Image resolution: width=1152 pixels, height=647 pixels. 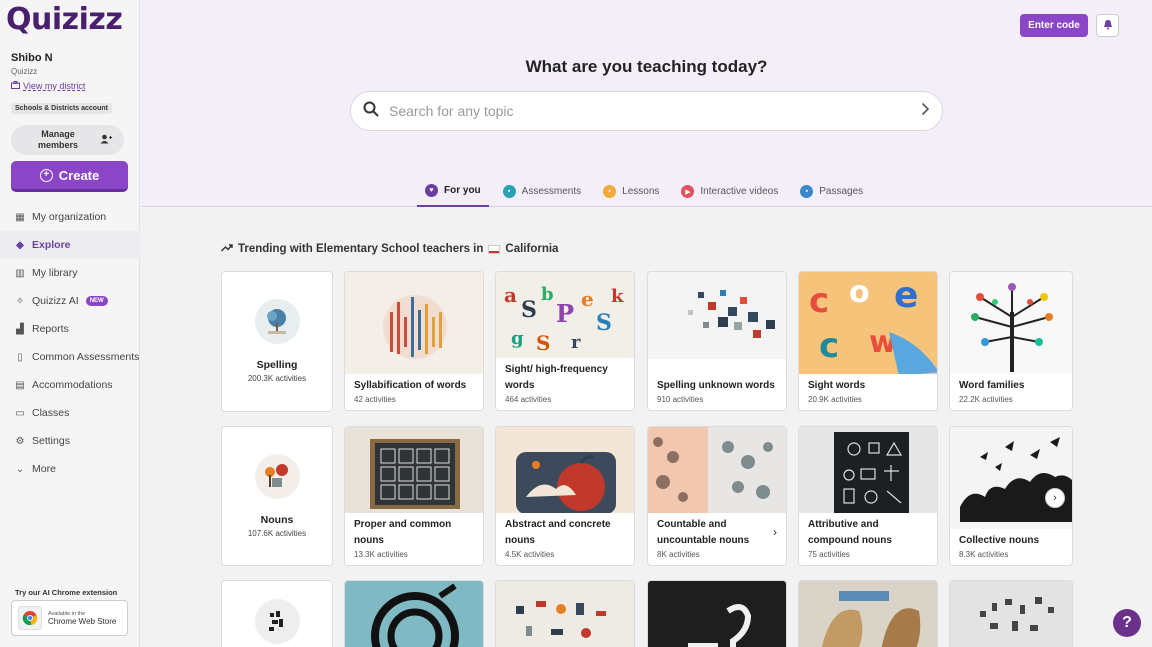 I want to click on svg-text: b, so click(x=547, y=294).